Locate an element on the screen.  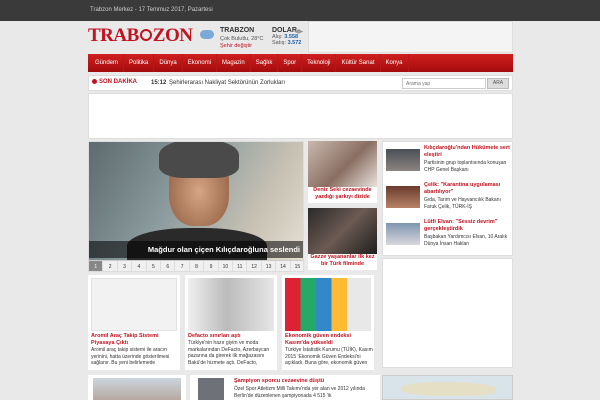
slider-page-9: 9 is located at coordinates (211, 266).